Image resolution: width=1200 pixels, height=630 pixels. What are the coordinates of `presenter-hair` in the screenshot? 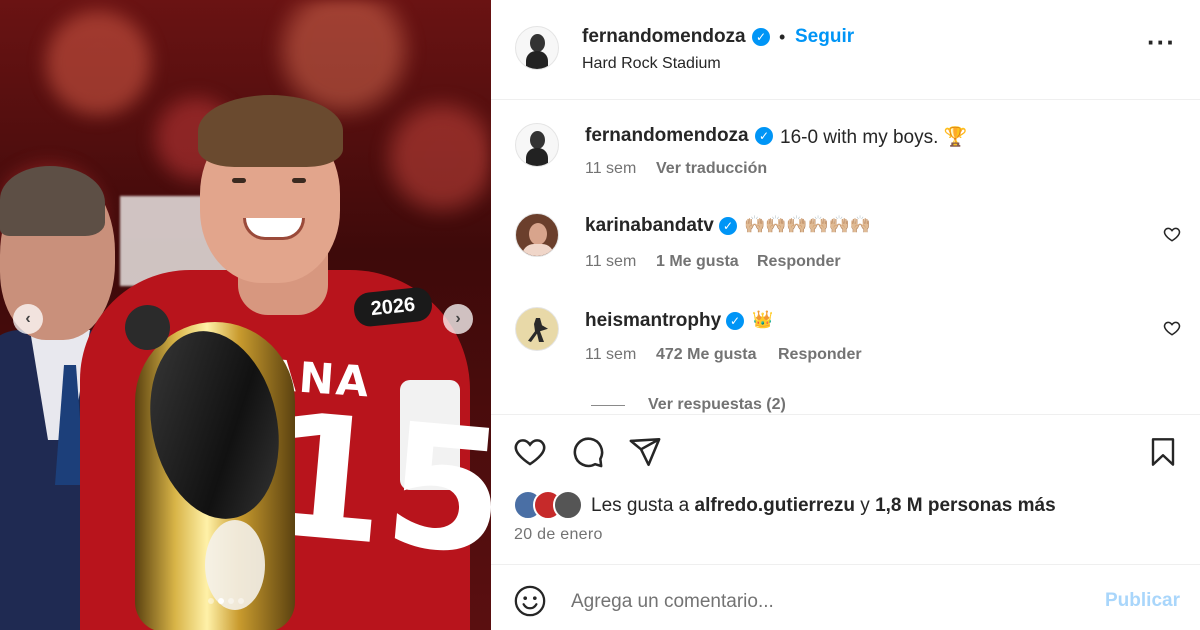 It's located at (52, 201).